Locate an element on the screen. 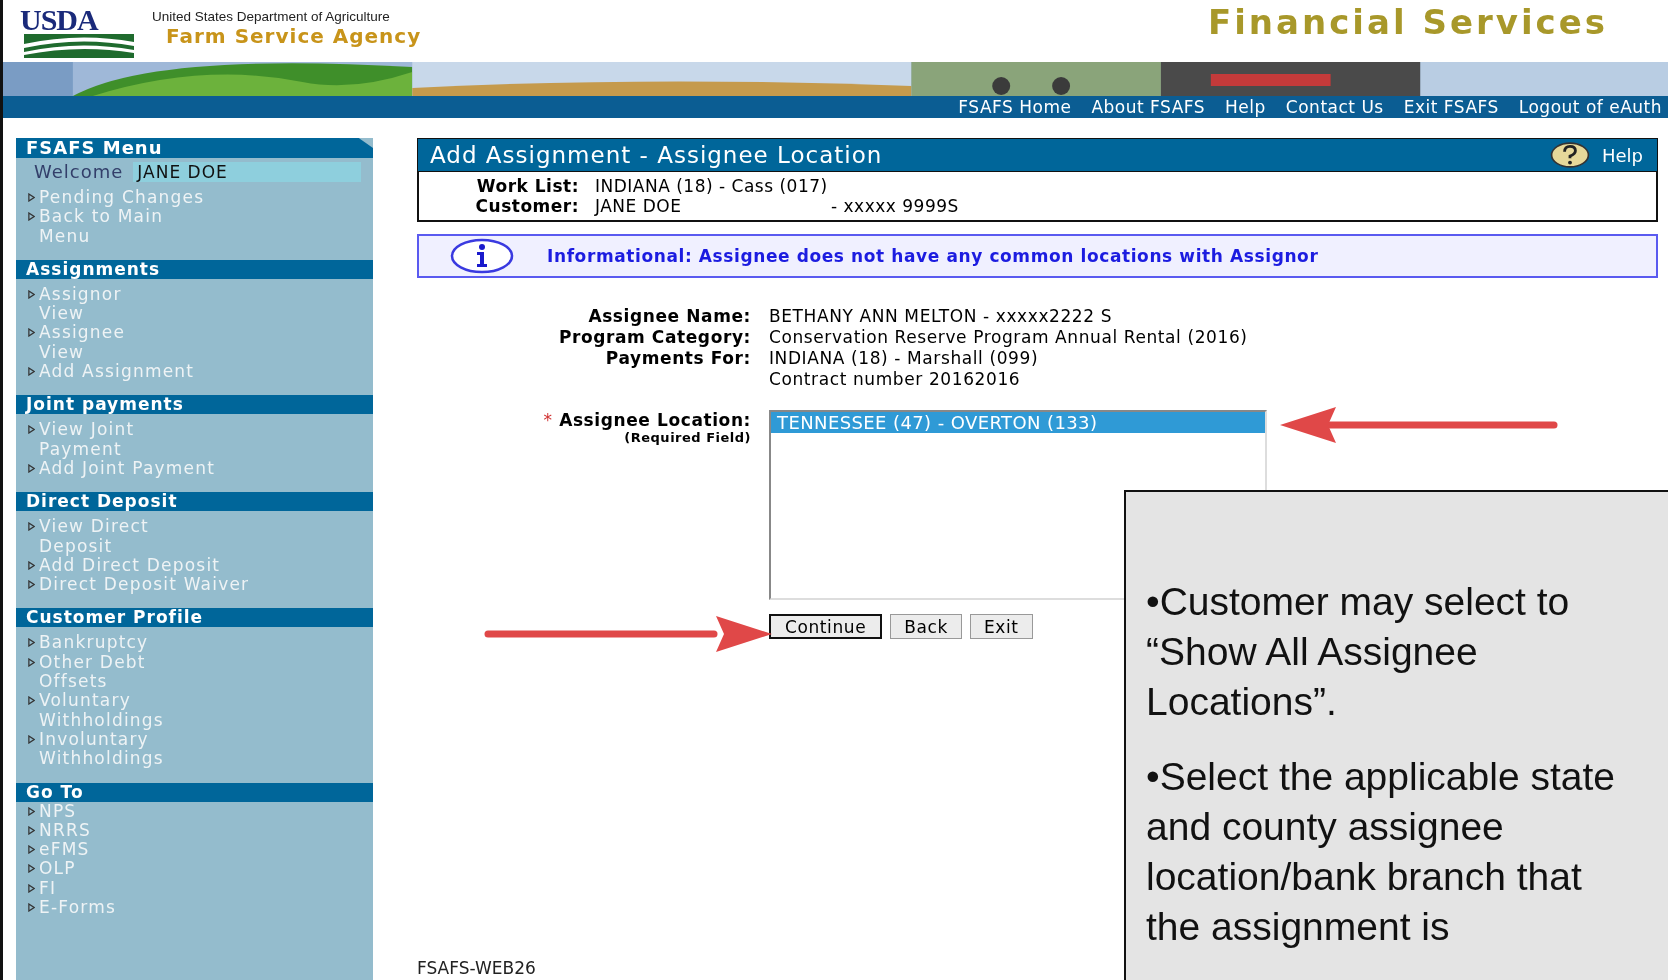 The width and height of the screenshot is (1668, 980). form-button: Continue is located at coordinates (826, 626).